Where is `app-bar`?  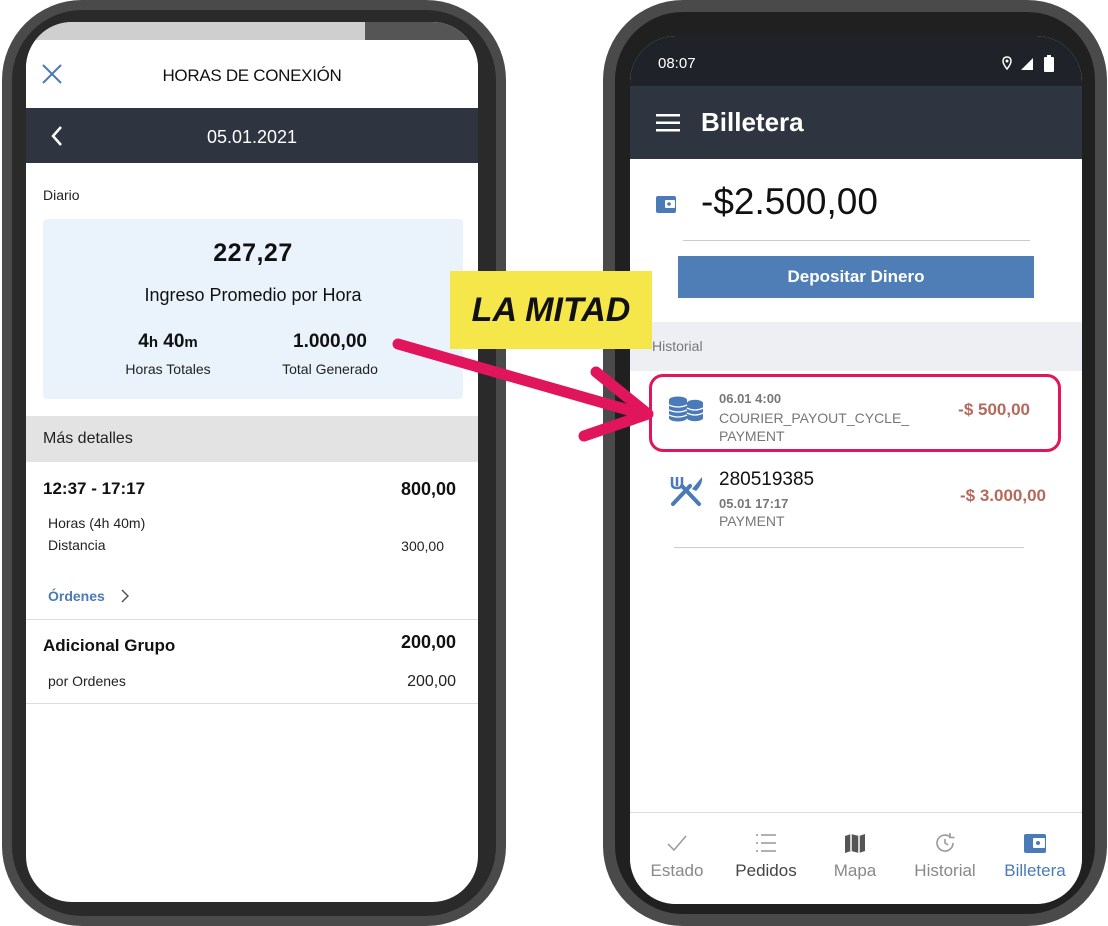
app-bar is located at coordinates (856, 122).